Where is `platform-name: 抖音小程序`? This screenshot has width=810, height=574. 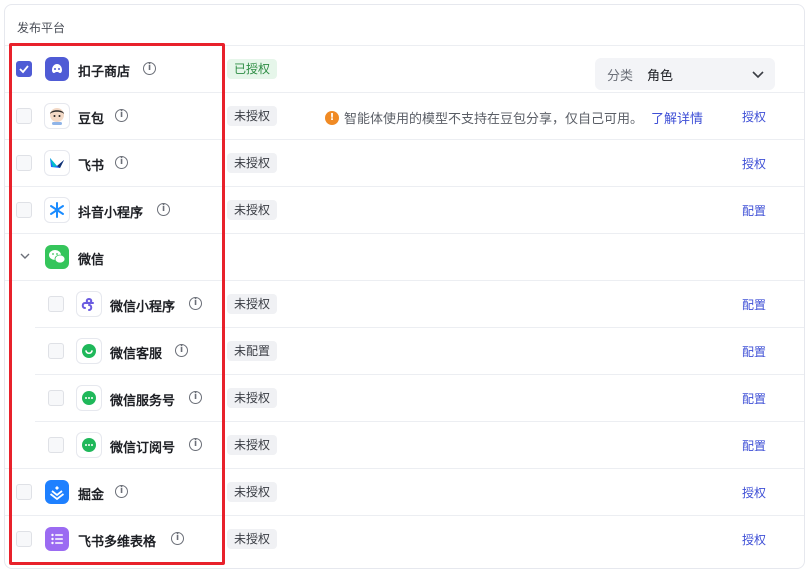
platform-name: 抖音小程序 is located at coordinates (111, 213).